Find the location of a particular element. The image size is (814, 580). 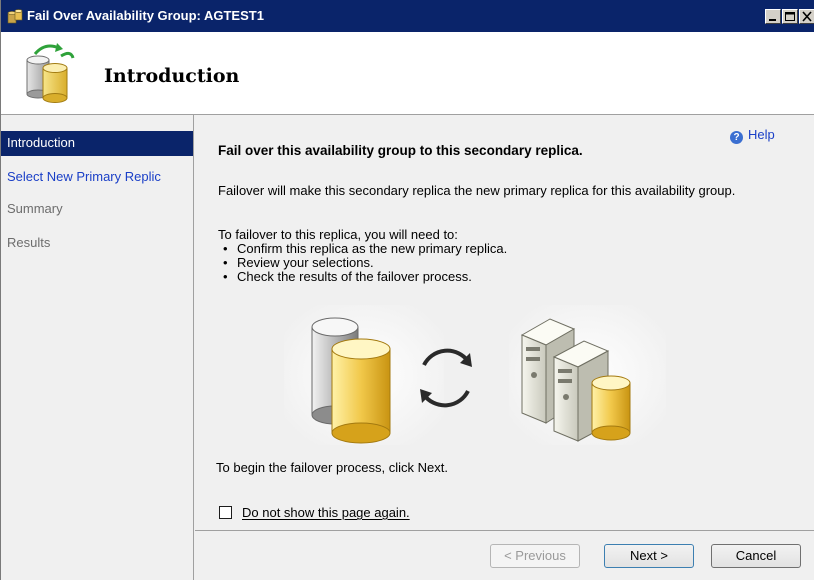

database-failover-icon is located at coordinates (50, 73).